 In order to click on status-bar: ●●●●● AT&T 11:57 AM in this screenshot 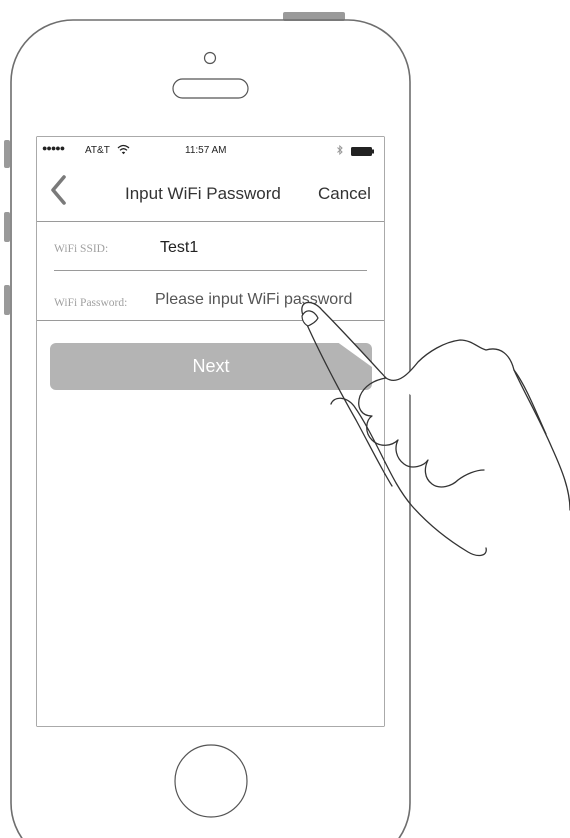, I will do `click(210, 150)`.